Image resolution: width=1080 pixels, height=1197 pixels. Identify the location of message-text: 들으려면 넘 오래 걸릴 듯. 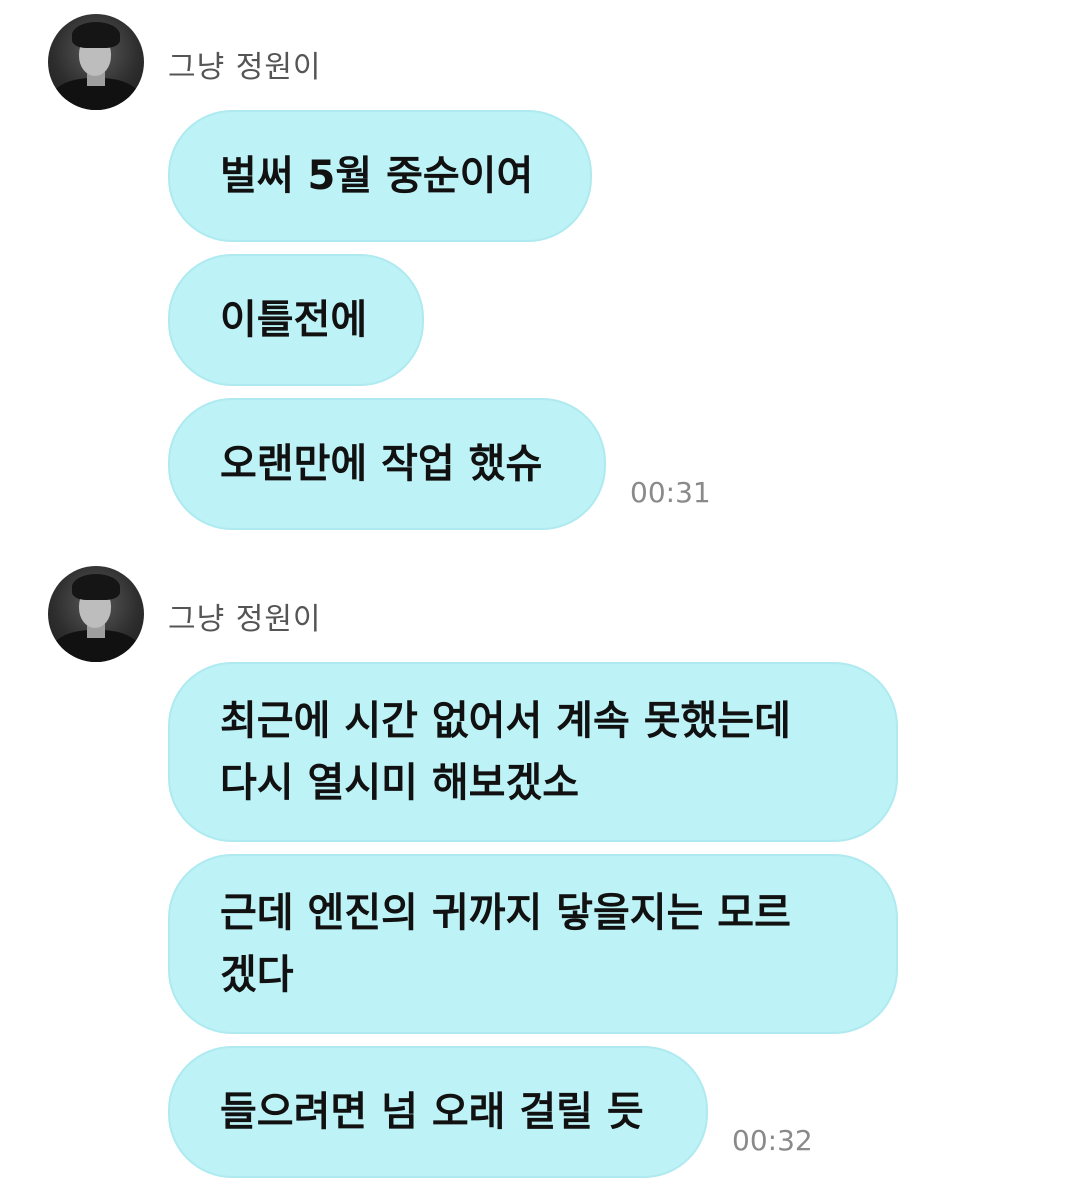
(432, 1112).